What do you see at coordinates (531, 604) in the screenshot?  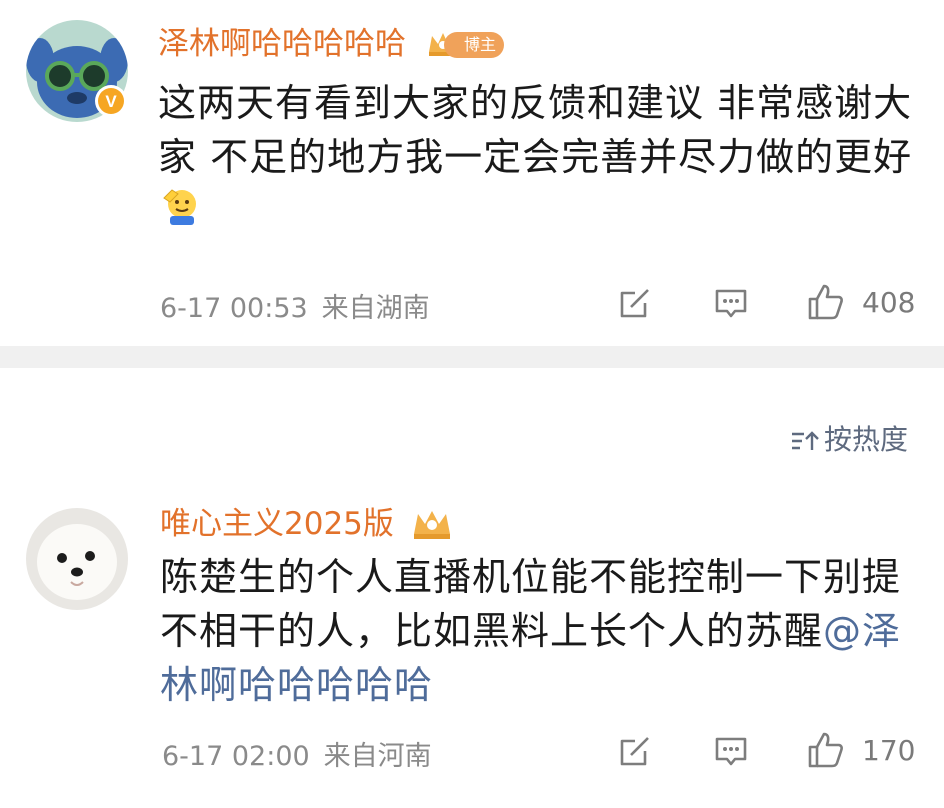 I see `comment-text: 陈楚生的个人直播机位能不能控制一下别提不相干的人，比如黑料上长个人的苏醒` at bounding box center [531, 604].